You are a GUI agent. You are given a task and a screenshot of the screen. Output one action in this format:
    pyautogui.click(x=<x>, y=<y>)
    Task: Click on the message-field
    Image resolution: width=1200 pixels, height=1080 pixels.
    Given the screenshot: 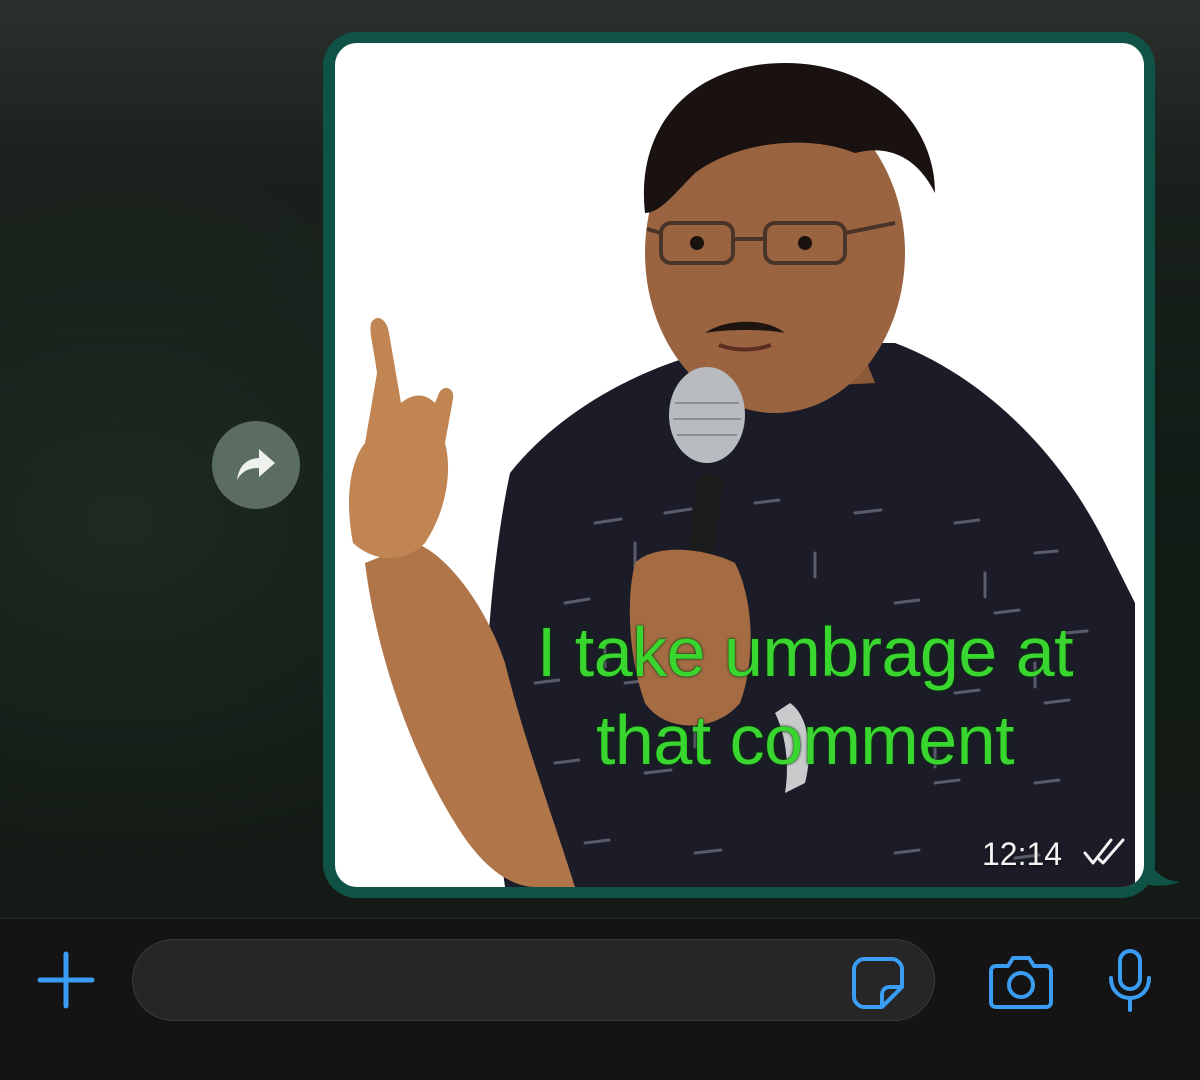 What is the action you would take?
    pyautogui.click(x=533, y=980)
    